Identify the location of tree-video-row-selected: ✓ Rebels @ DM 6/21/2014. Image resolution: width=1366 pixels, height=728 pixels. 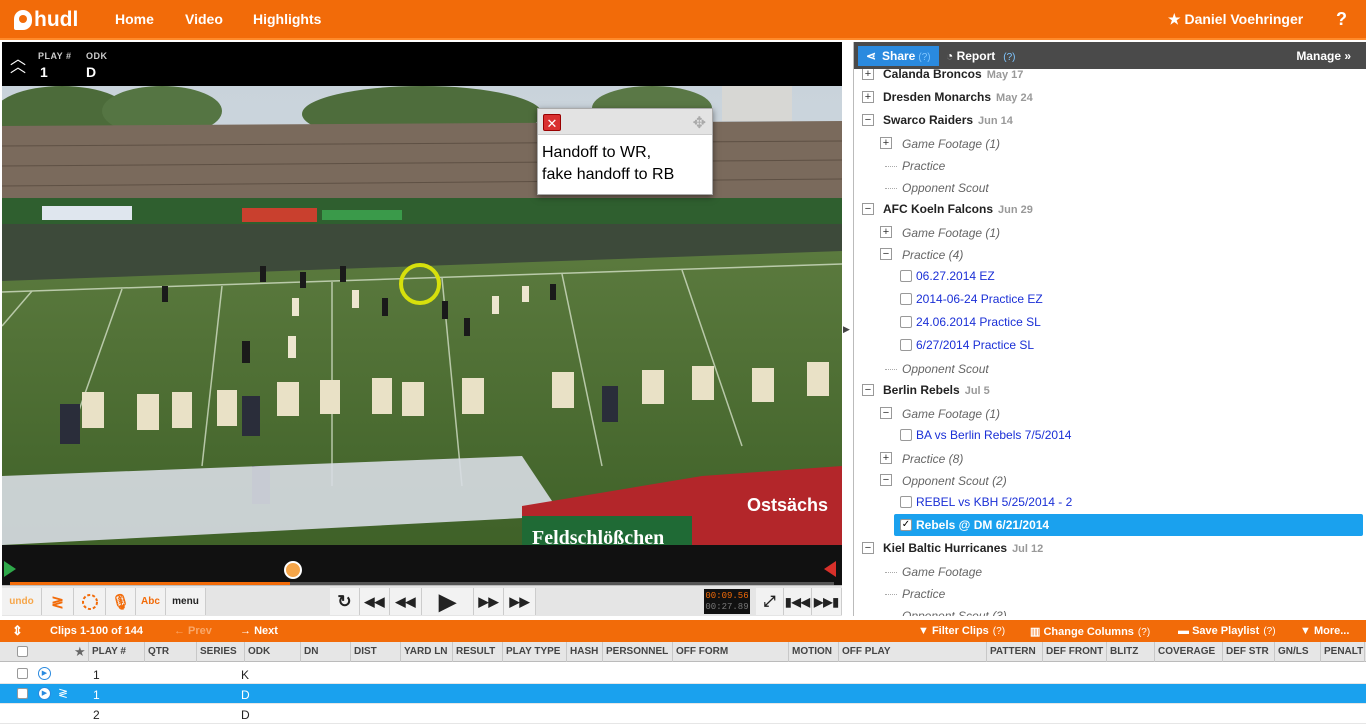
(1110, 525).